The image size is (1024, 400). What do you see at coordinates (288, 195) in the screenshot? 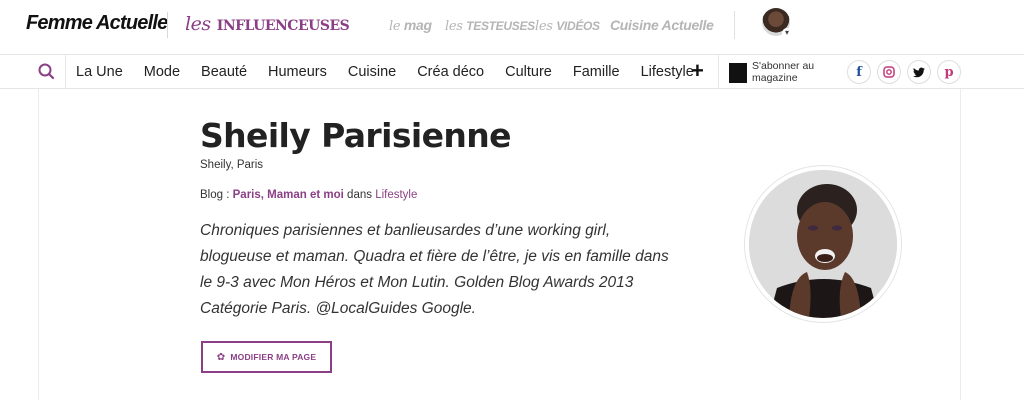
I see `blog-name-link: Paris, Maman et moi` at bounding box center [288, 195].